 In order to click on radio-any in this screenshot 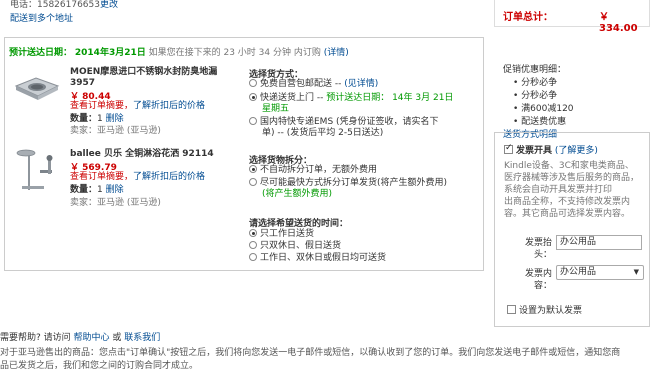, I will do `click(253, 257)`.